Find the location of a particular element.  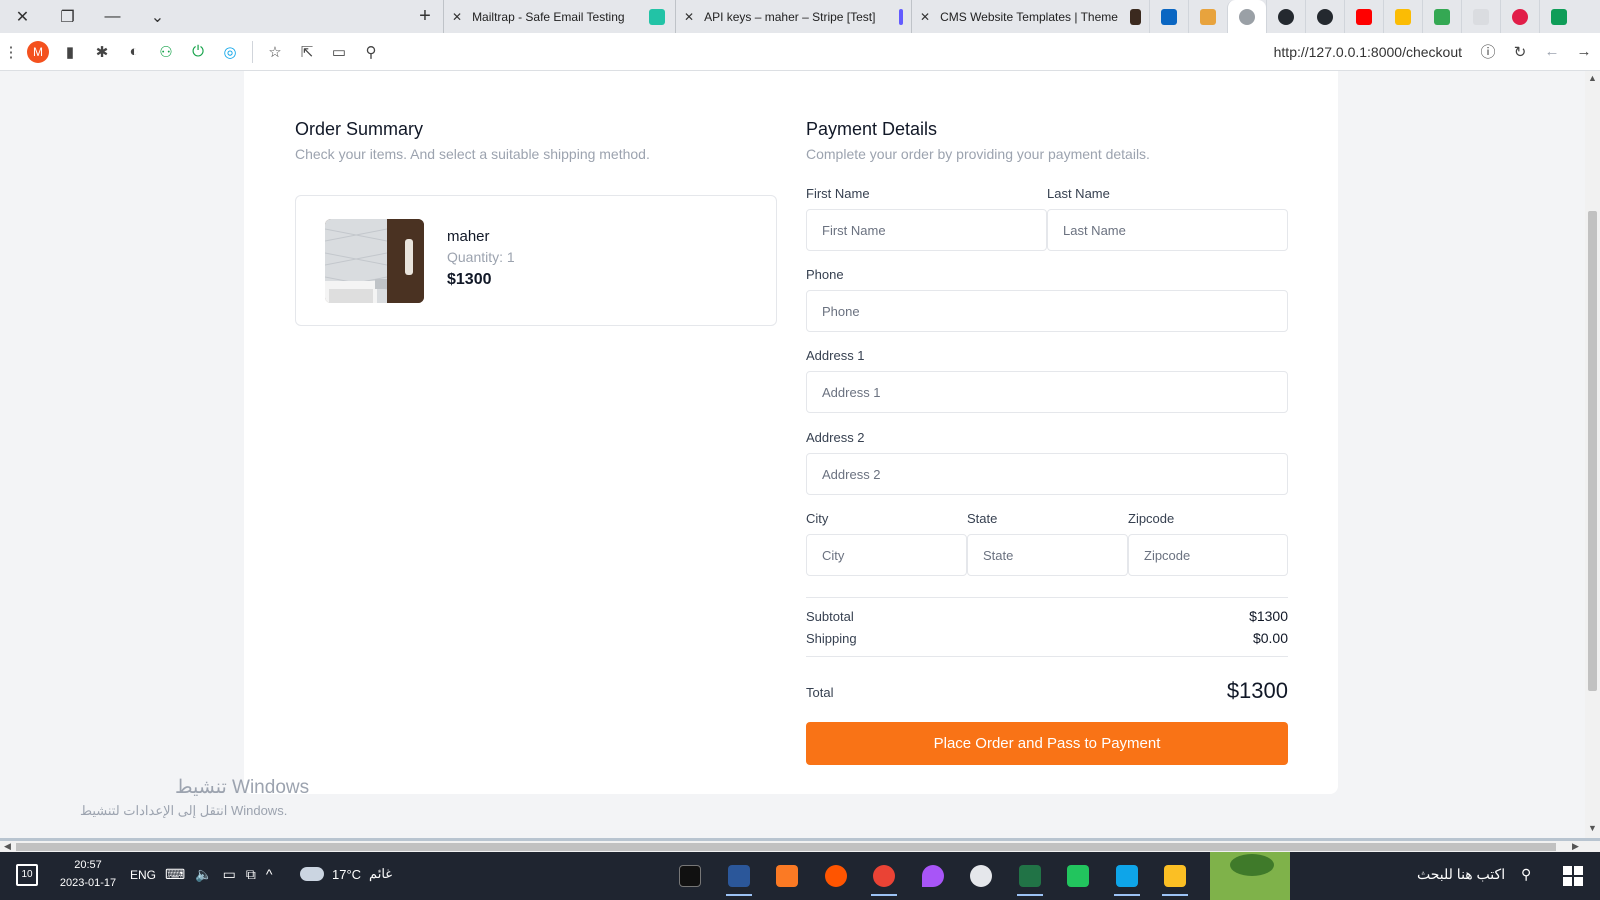

extension-icon: ◐ is located at coordinates (134, 52).